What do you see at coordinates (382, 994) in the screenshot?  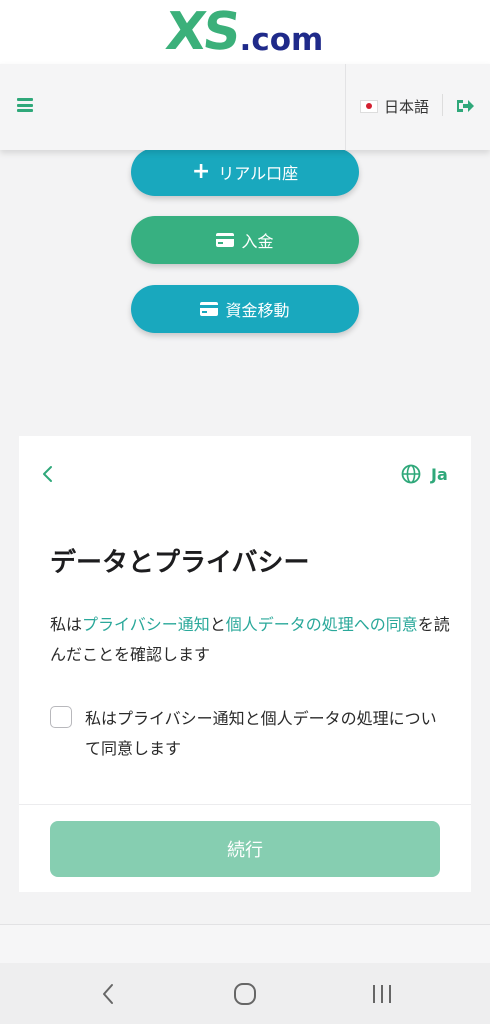 I see `recents-nav-icon` at bounding box center [382, 994].